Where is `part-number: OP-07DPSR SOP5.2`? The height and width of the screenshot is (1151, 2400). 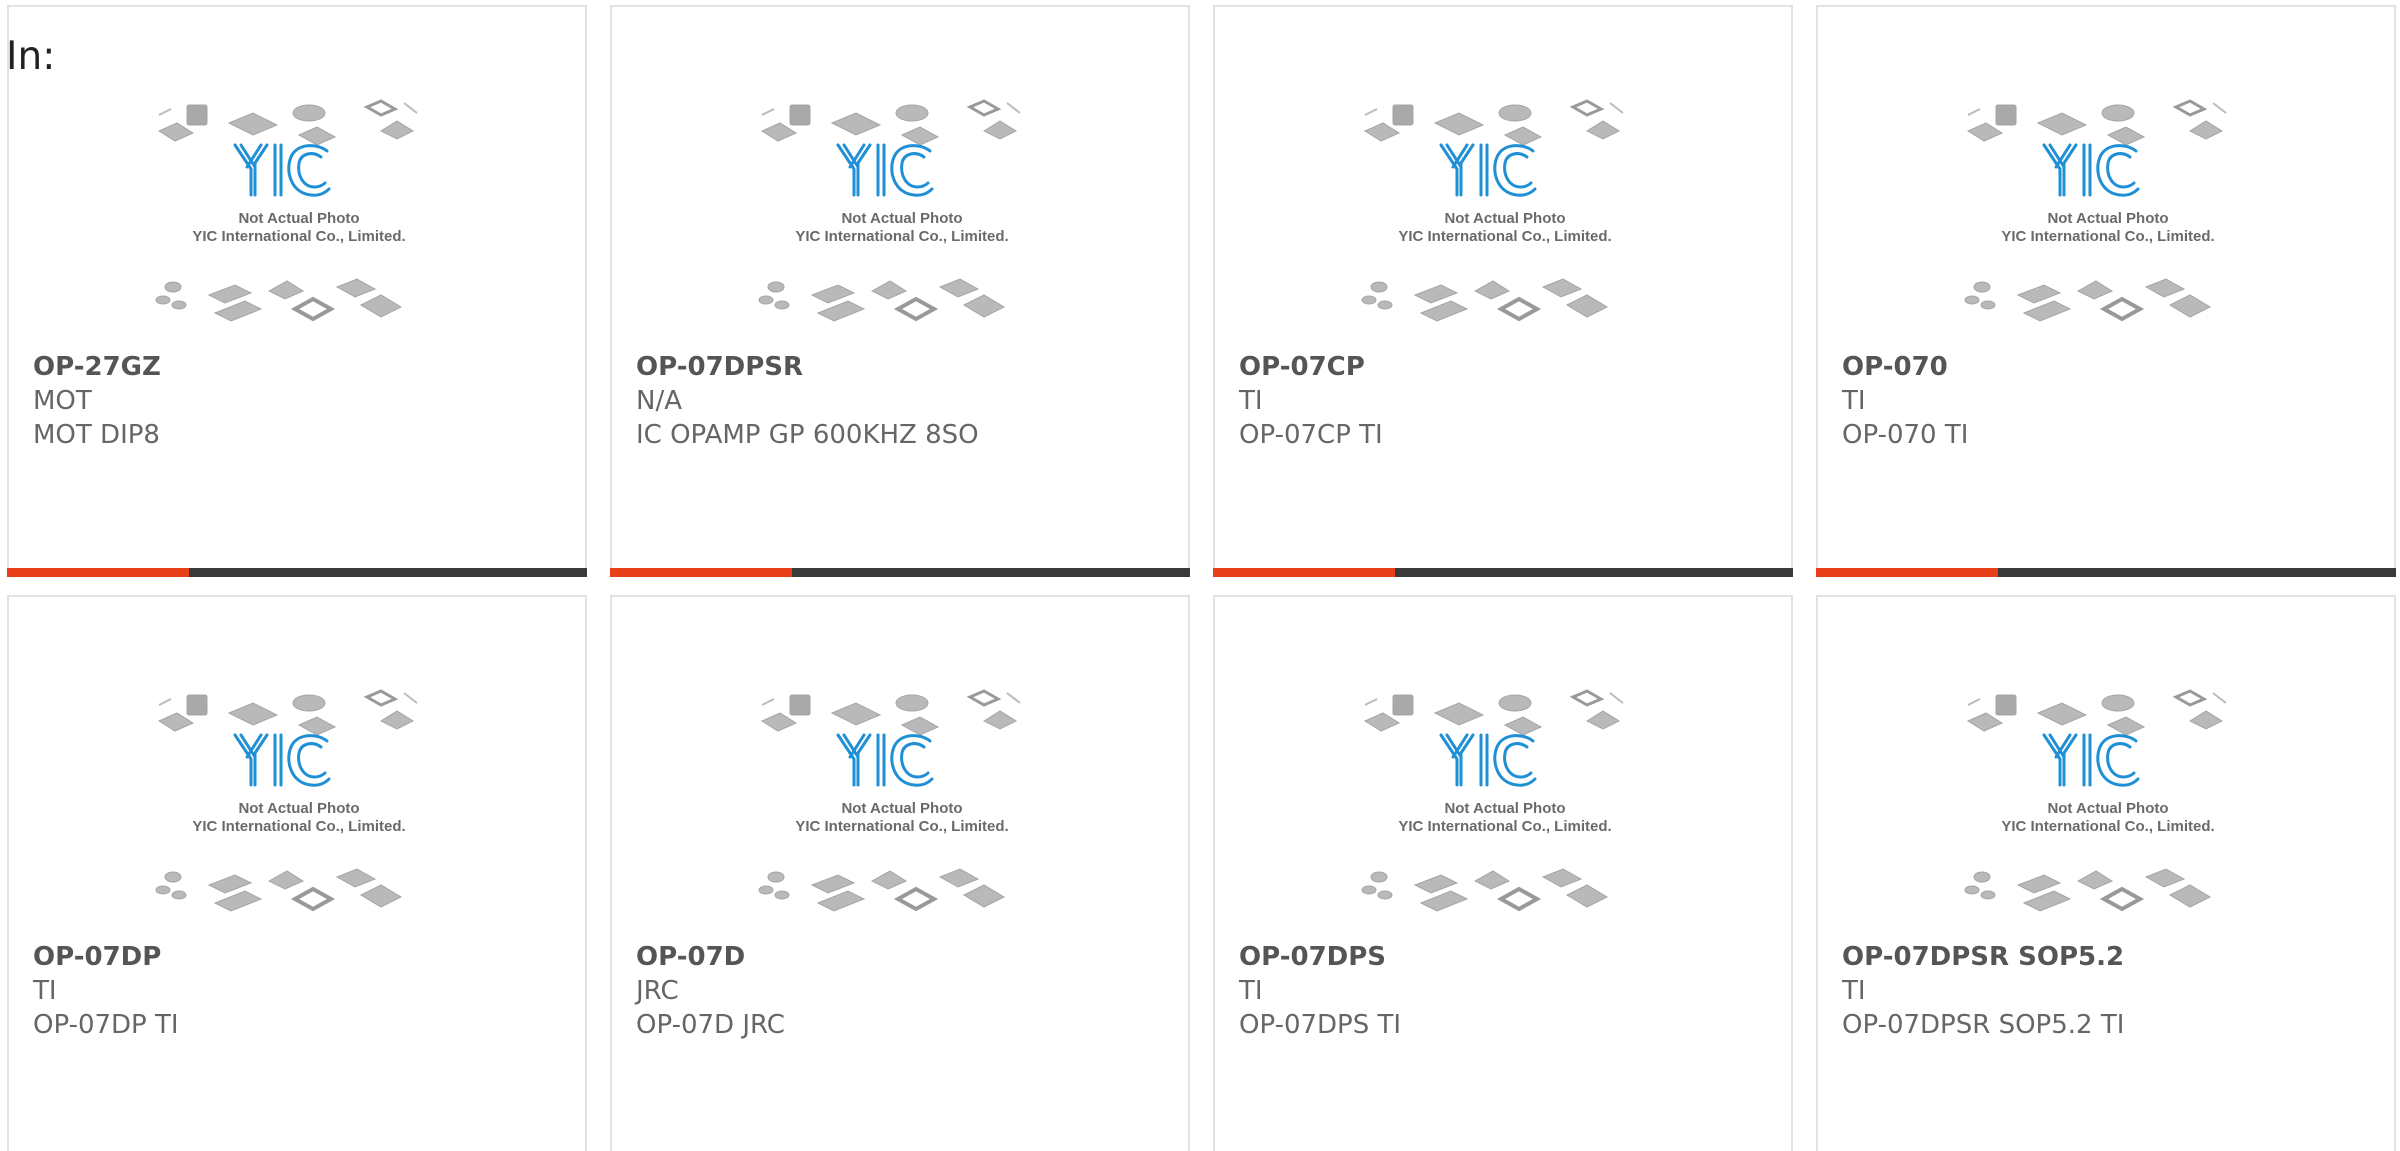
part-number: OP-07DPSR SOP5.2 is located at coordinates (2106, 957).